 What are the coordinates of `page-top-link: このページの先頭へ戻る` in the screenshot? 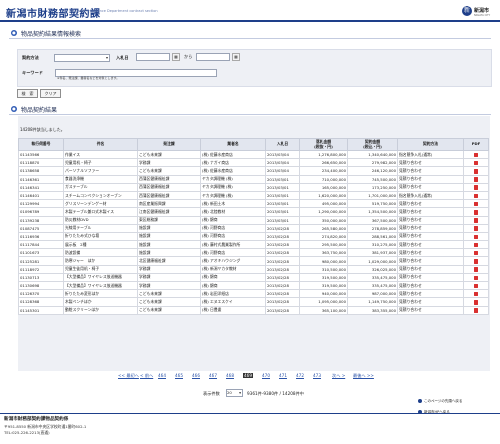 It's located at (455, 402).